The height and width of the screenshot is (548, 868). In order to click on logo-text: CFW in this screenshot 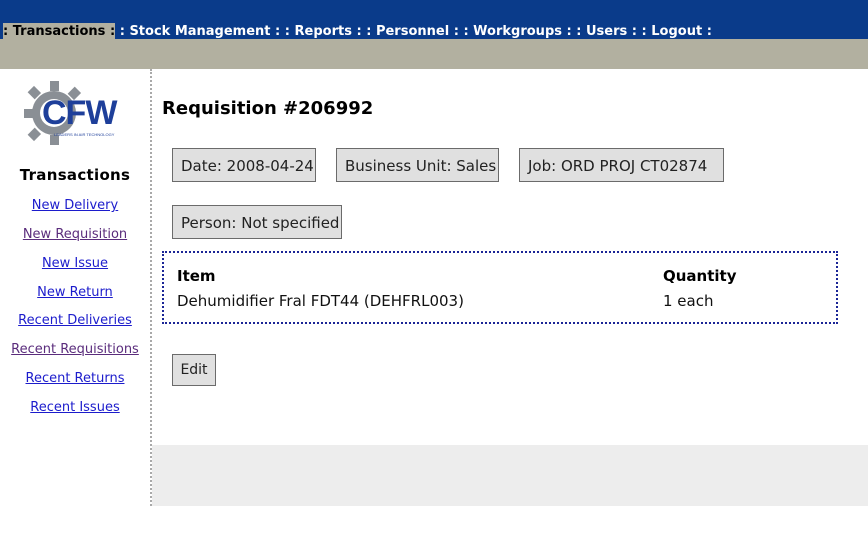, I will do `click(80, 113)`.